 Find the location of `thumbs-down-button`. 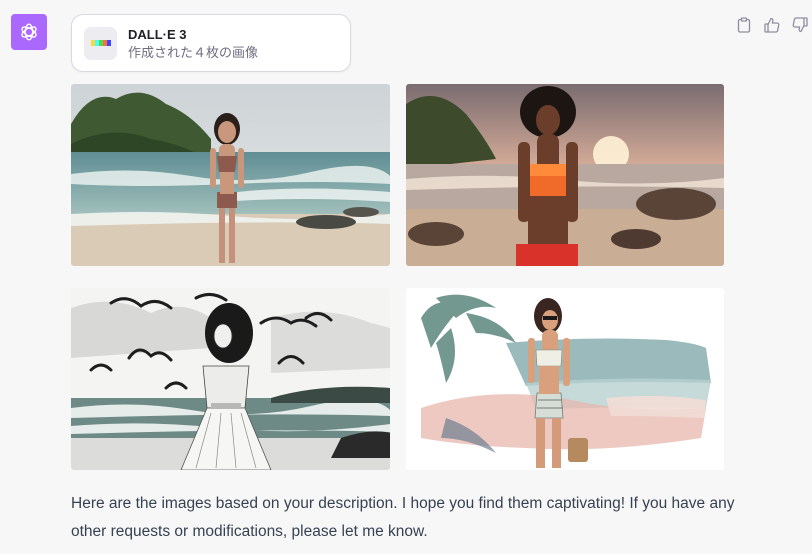

thumbs-down-button is located at coordinates (800, 25).